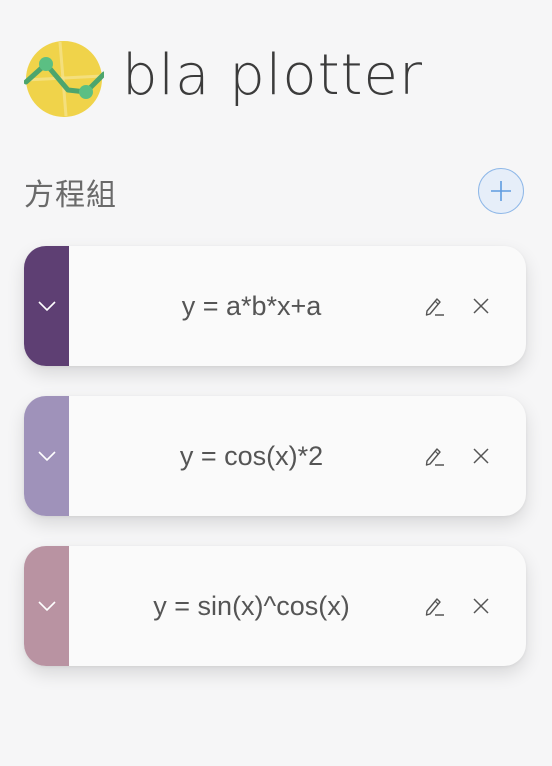 This screenshot has width=552, height=766. I want to click on app-header: bla plotter, so click(223, 79).